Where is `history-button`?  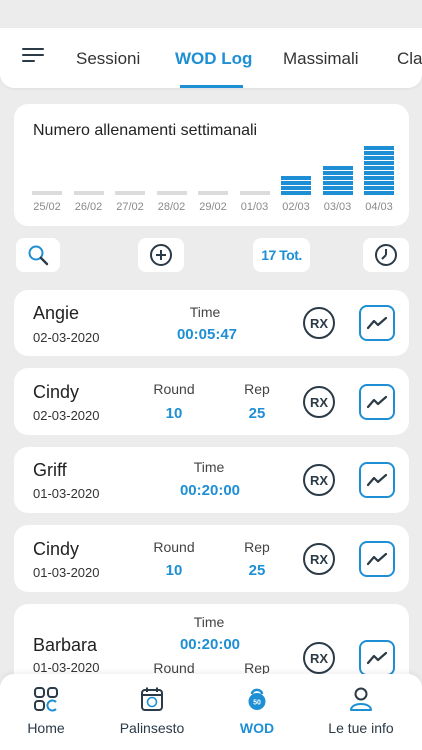
history-button is located at coordinates (386, 255).